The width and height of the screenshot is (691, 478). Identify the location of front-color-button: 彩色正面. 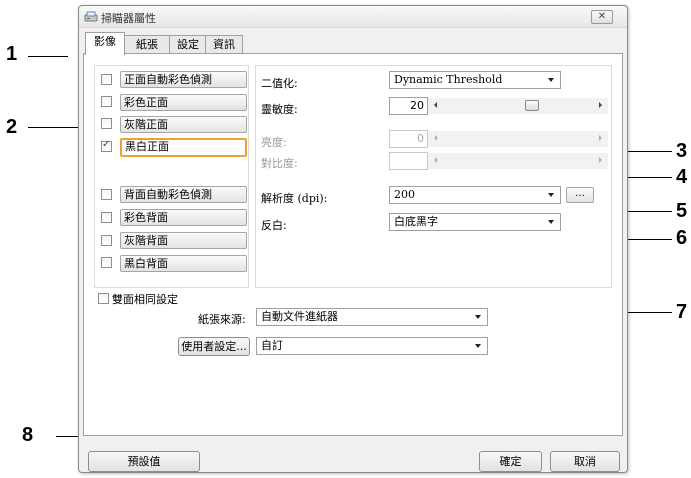
(183, 102).